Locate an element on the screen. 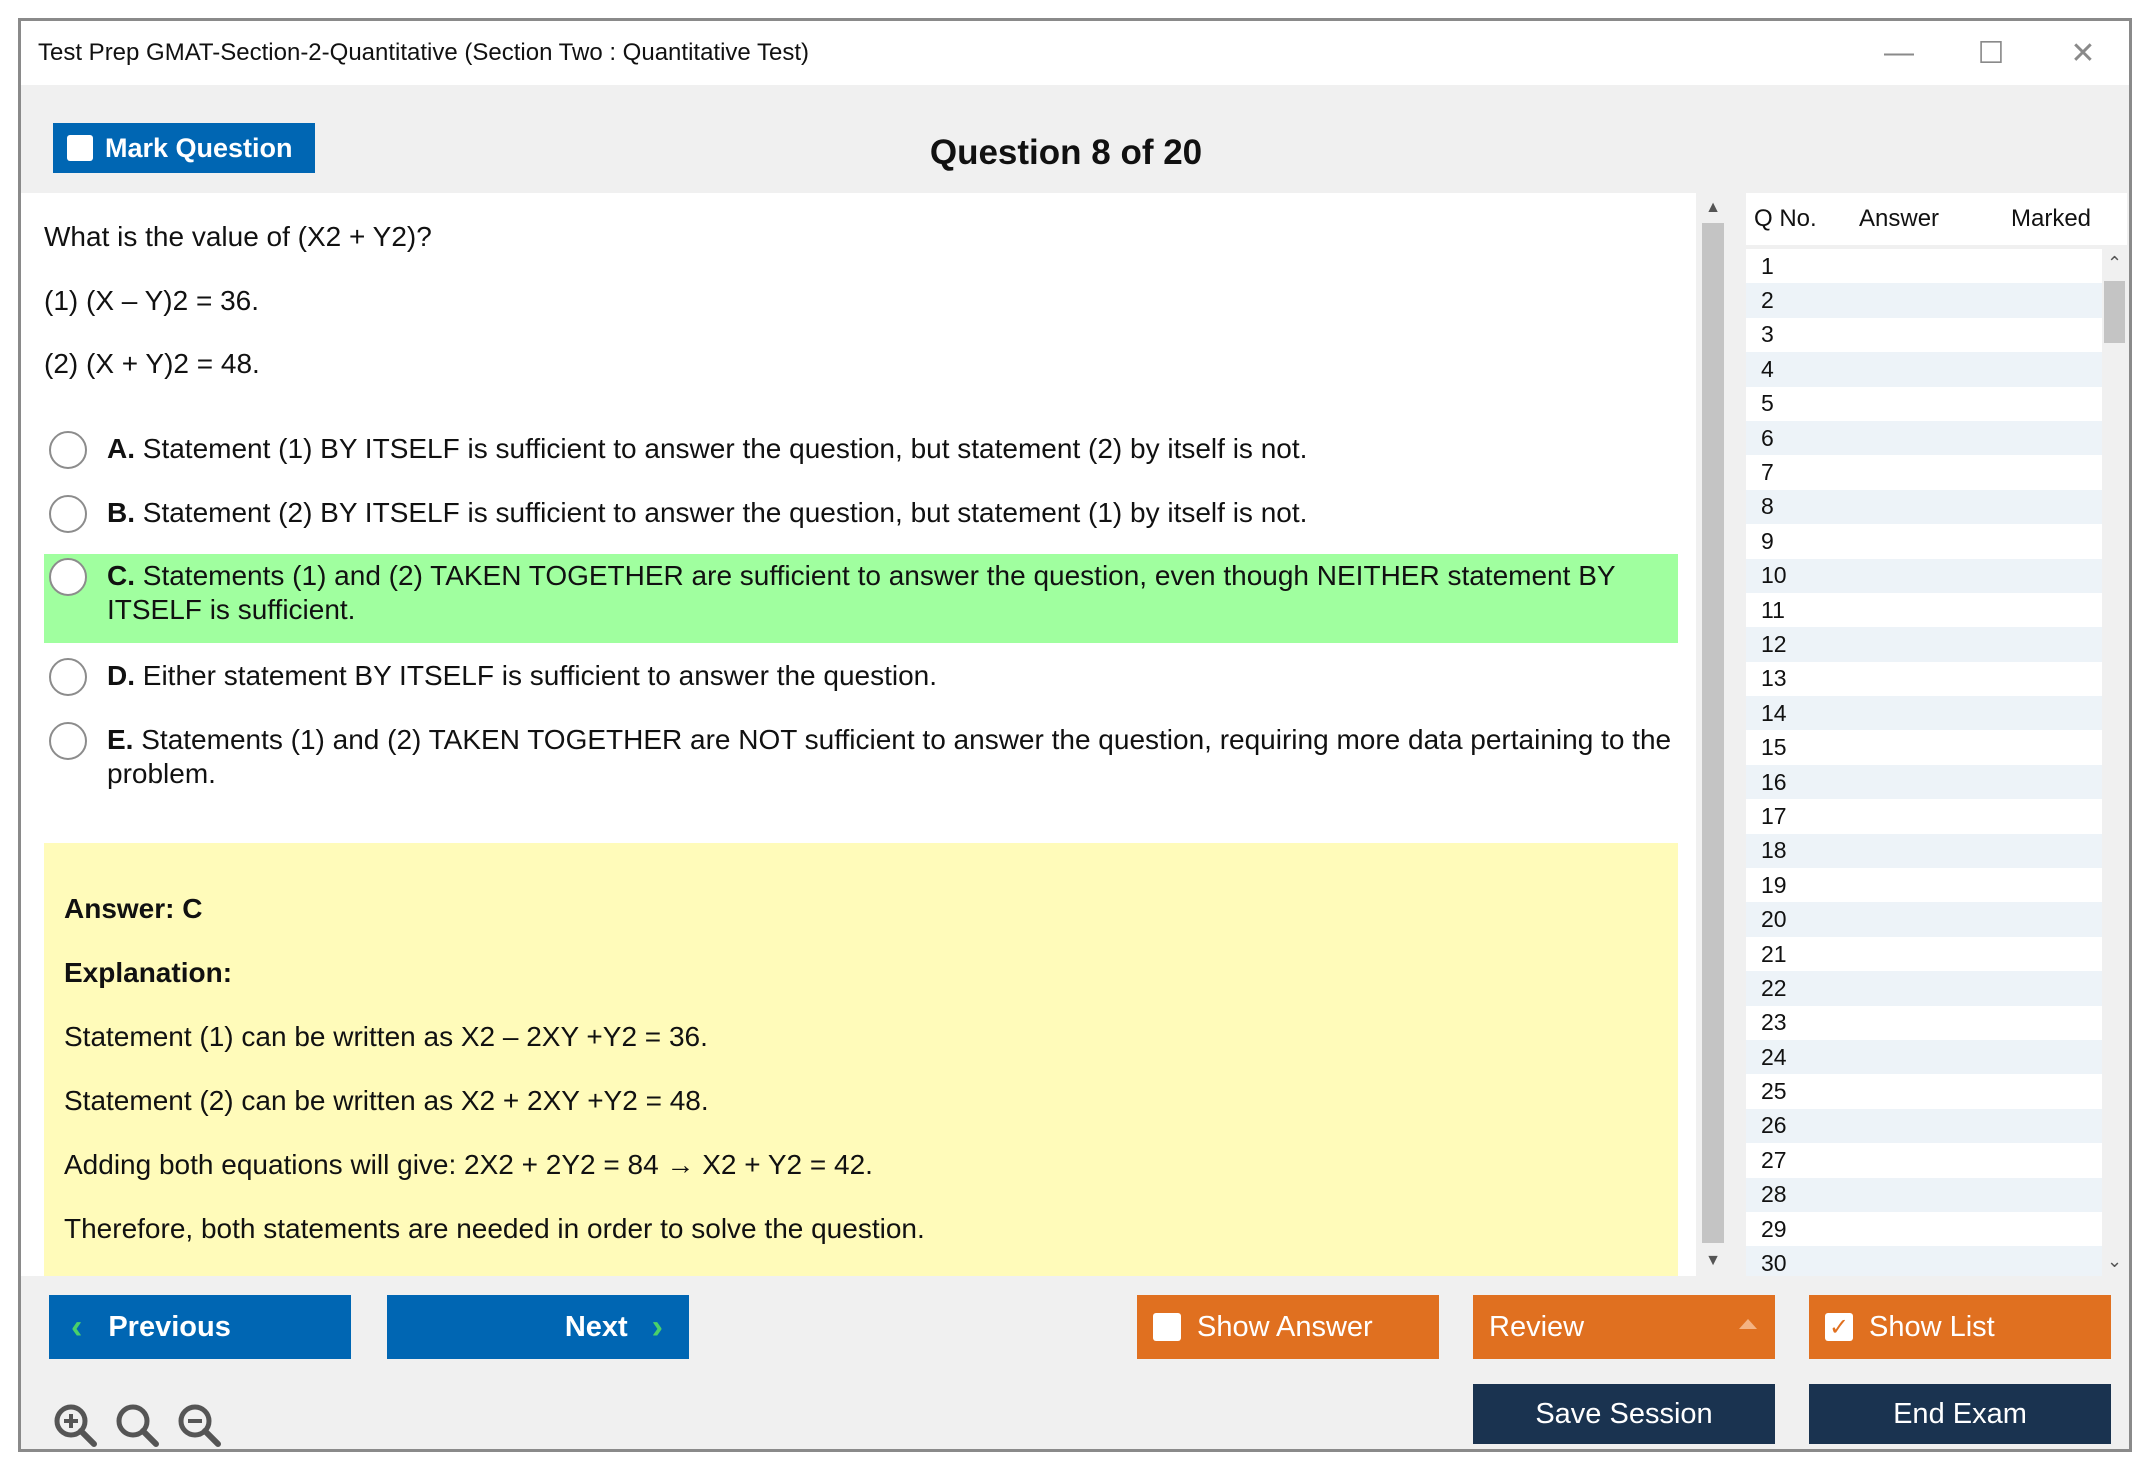 The image size is (2150, 1470). option-c-radio is located at coordinates (68, 577).